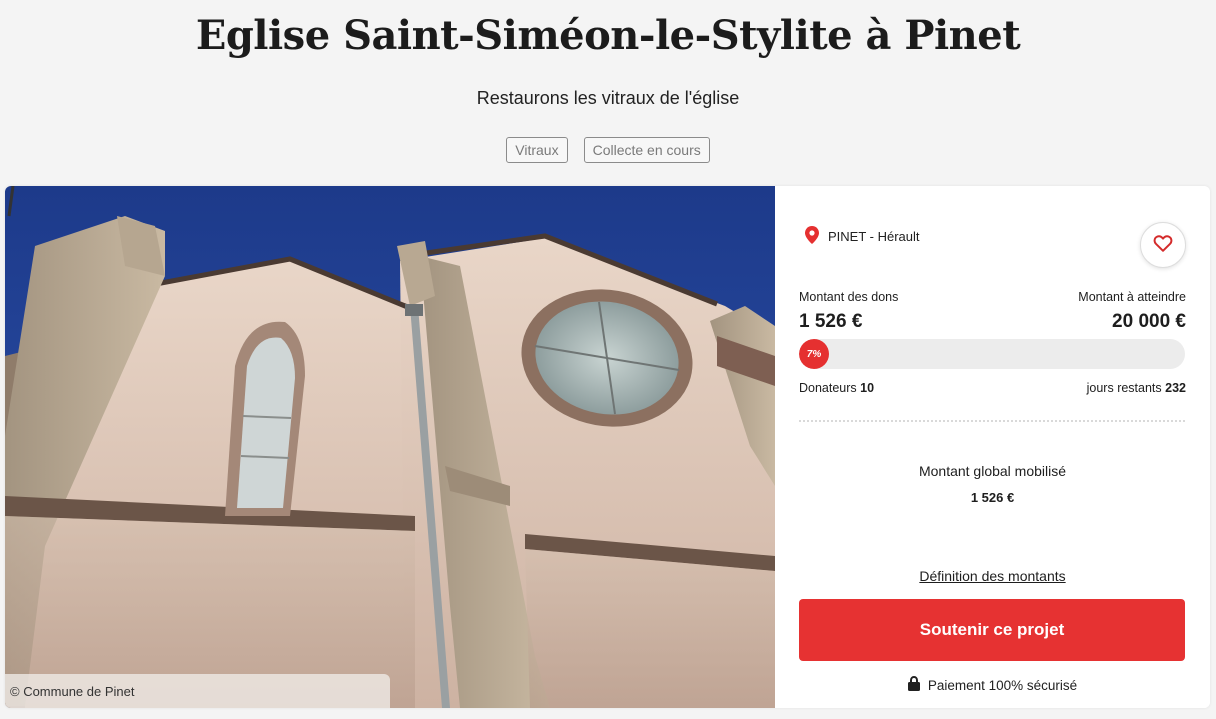 The width and height of the screenshot is (1216, 719). I want to click on page-title: Eglise Saint-Siméon-le-Stylite à Pinet, so click(608, 35).